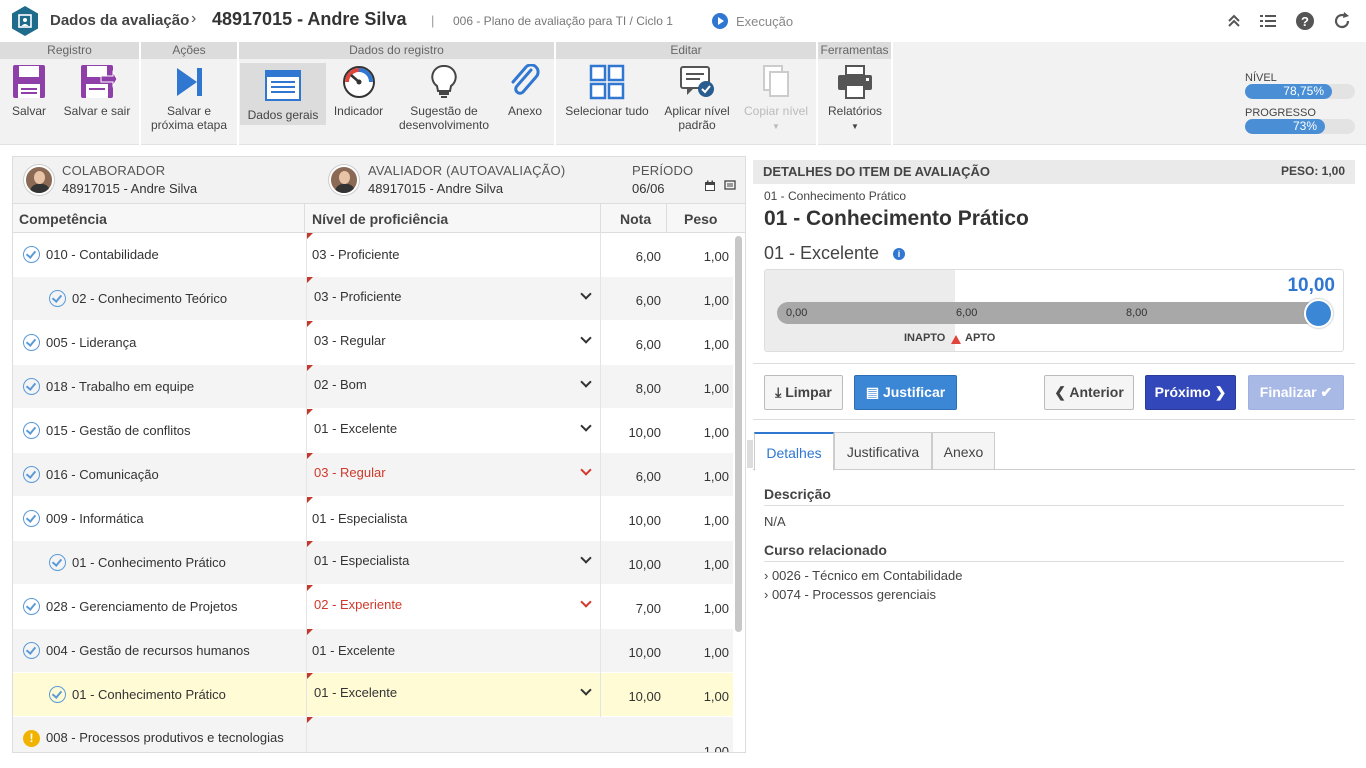 The image size is (1366, 768). What do you see at coordinates (697, 125) in the screenshot?
I see `apply-level-label-2: padrão` at bounding box center [697, 125].